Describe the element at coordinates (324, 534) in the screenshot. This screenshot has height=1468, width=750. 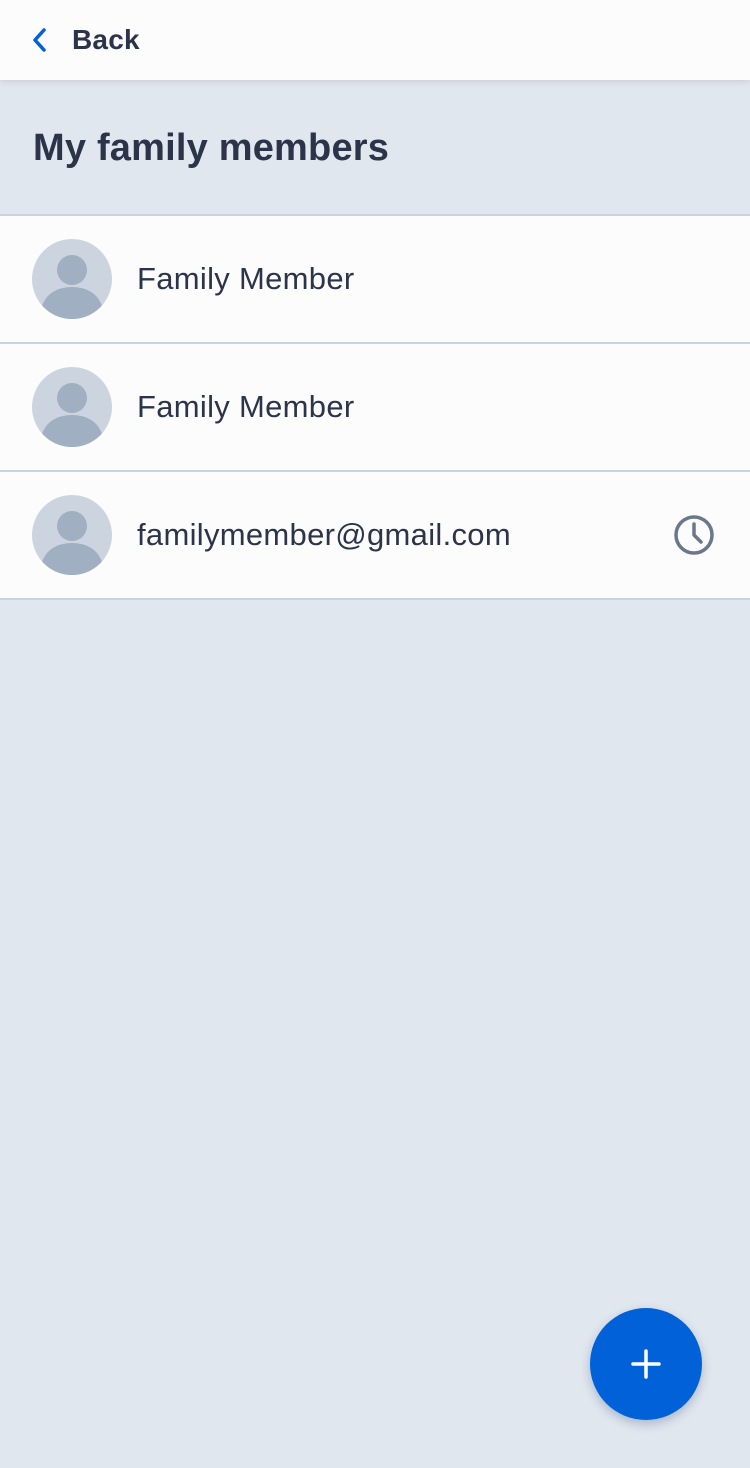
I see `member-email: familymember@gmail.com` at that location.